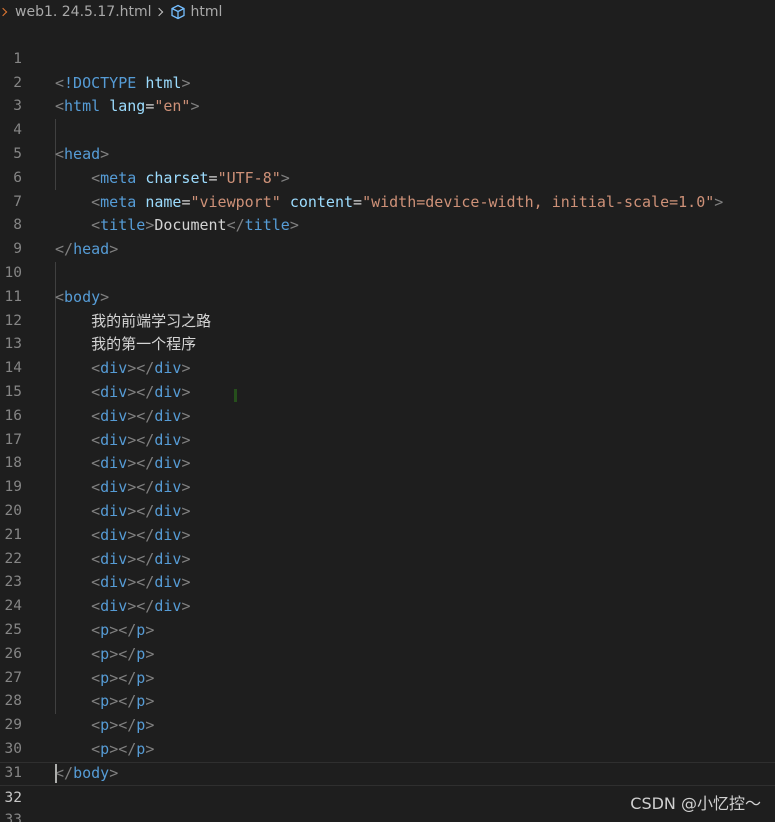 The height and width of the screenshot is (822, 775). Describe the element at coordinates (177, 12) in the screenshot. I see `html-element-cube-icon` at that location.